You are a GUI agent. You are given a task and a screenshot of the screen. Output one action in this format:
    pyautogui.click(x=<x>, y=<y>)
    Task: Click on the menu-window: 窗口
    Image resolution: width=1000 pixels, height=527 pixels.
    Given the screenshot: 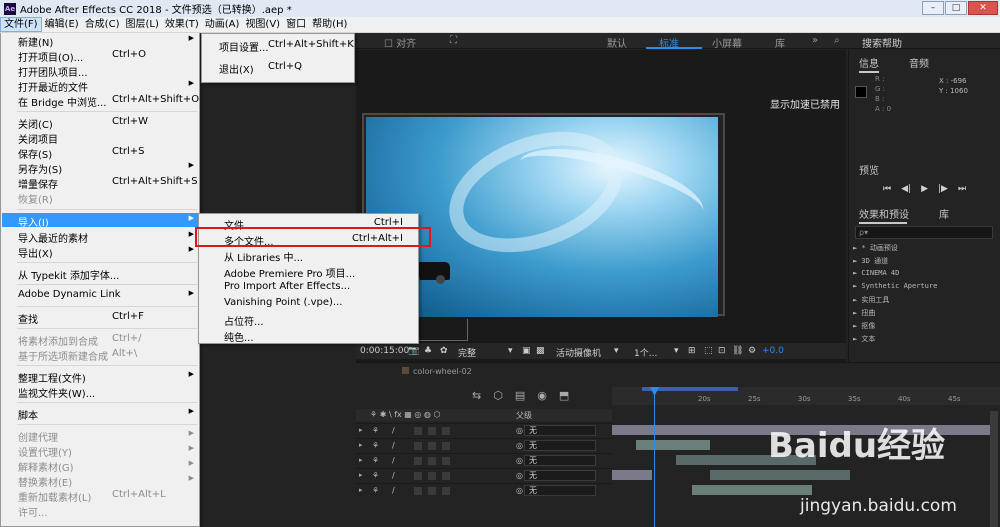 What is the action you would take?
    pyautogui.click(x=296, y=24)
    